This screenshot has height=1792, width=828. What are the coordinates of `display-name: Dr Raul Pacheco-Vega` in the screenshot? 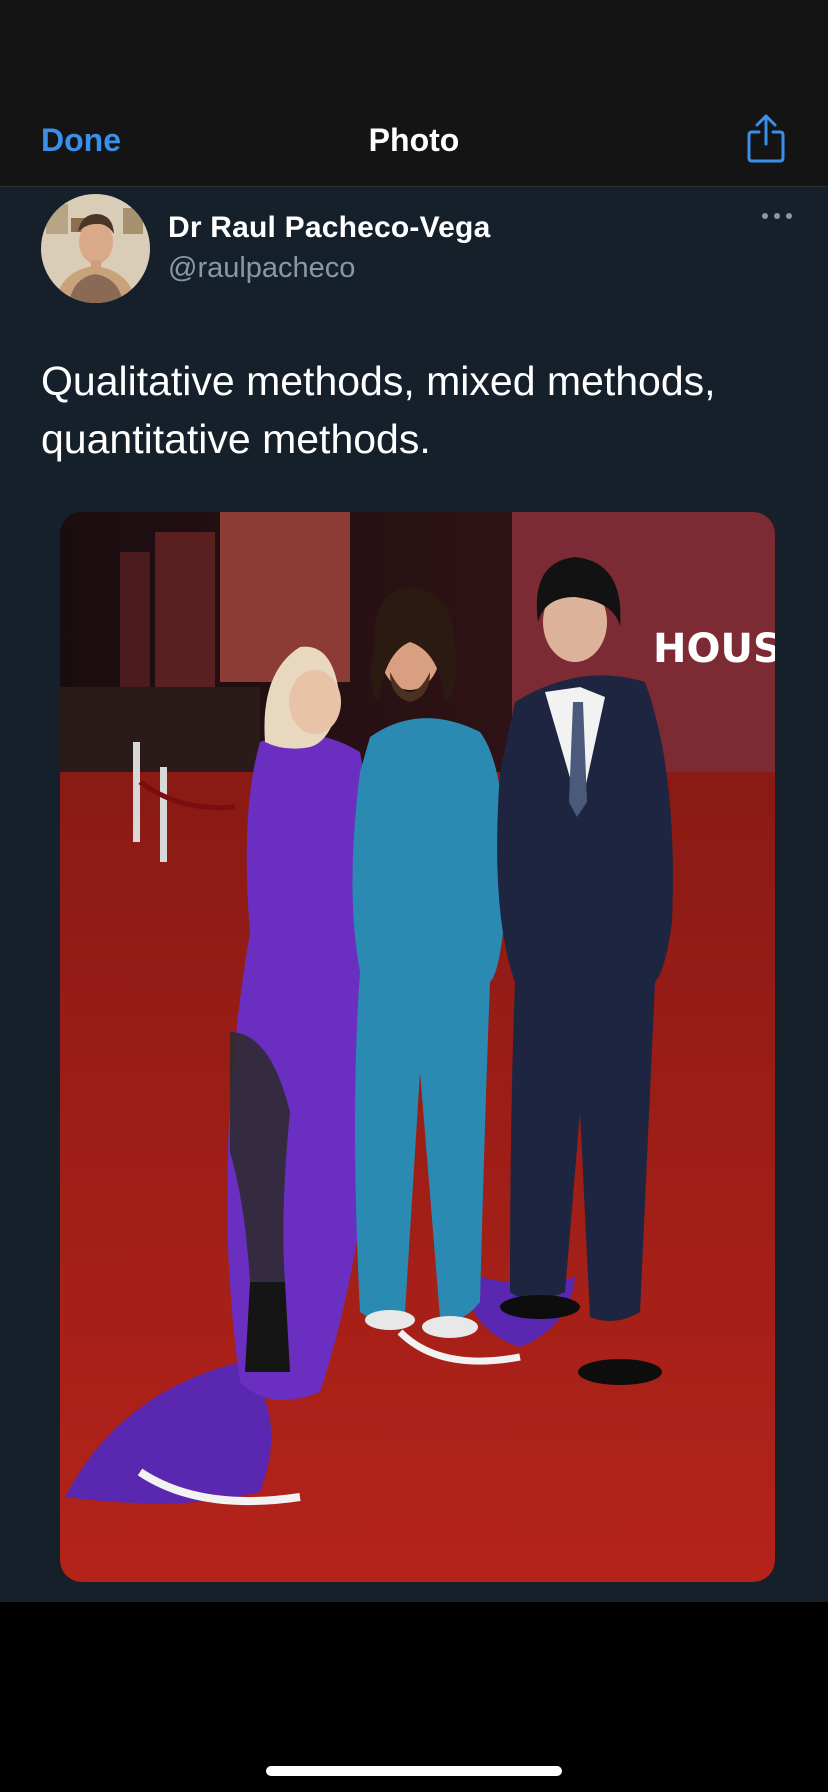 It's located at (329, 228).